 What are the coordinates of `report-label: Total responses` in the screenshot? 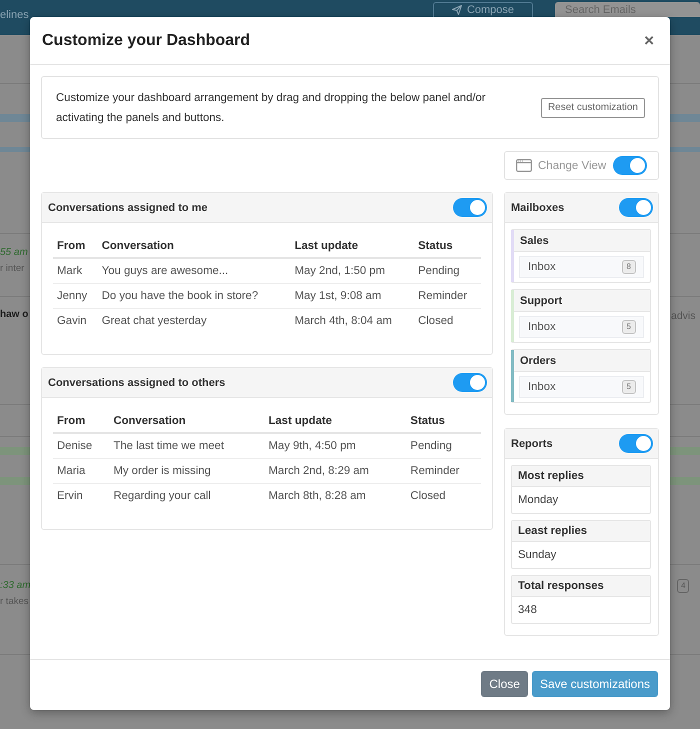 It's located at (581, 586).